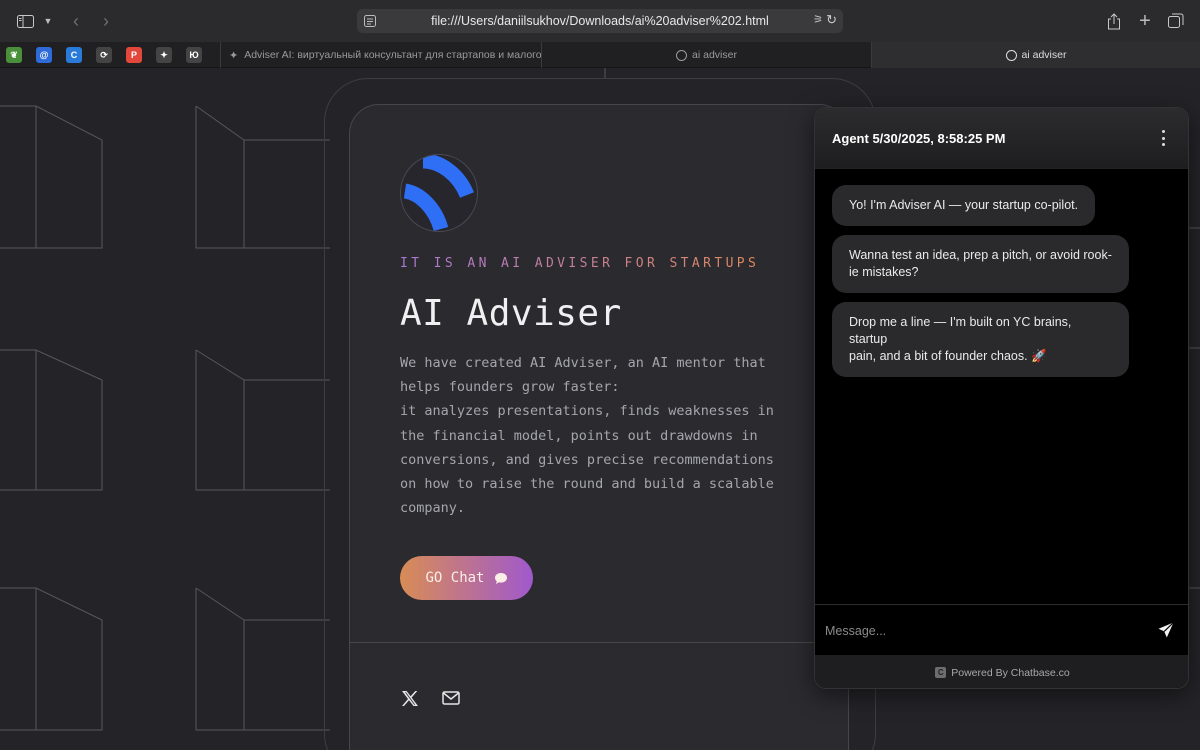 The image size is (1200, 750). What do you see at coordinates (1176, 21) in the screenshot?
I see `tab-overview-icon` at bounding box center [1176, 21].